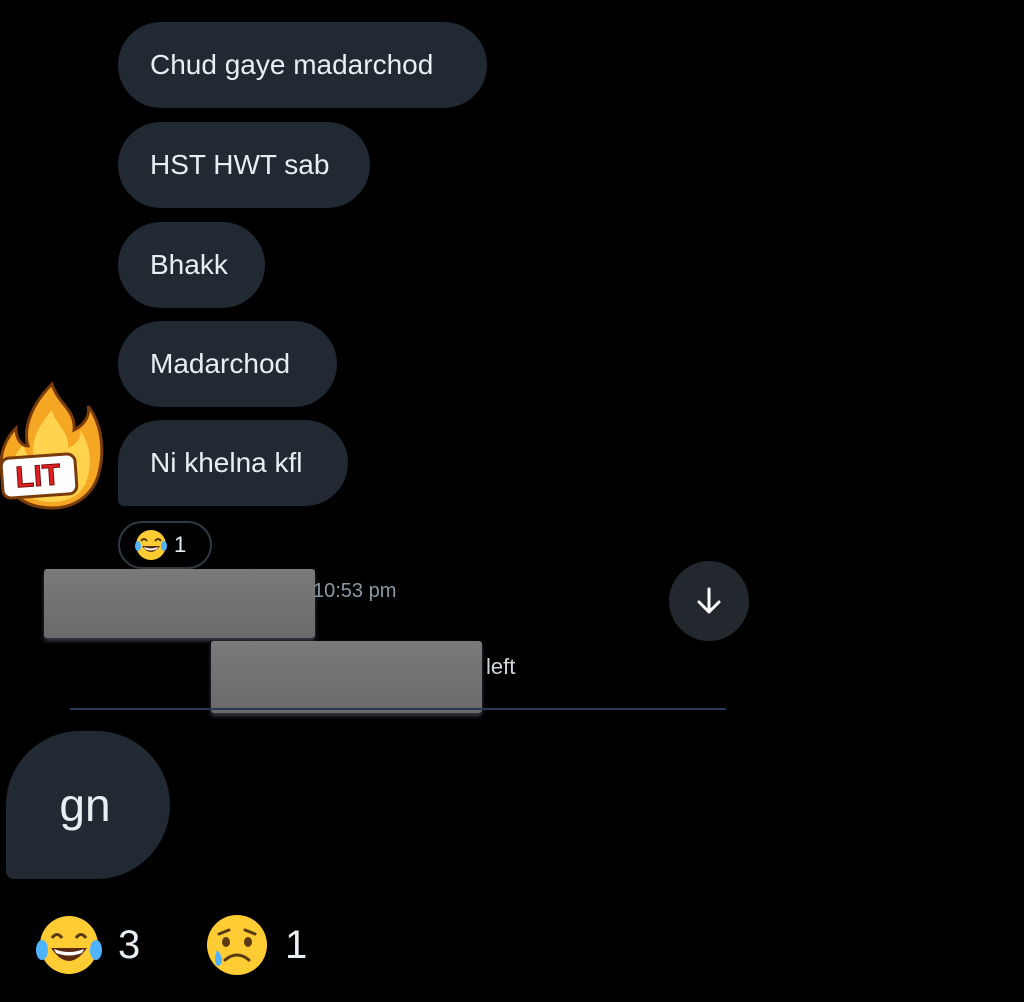 Image resolution: width=1024 pixels, height=1002 pixels. Describe the element at coordinates (37, 476) in the screenshot. I see `sticker-label: LIT` at that location.